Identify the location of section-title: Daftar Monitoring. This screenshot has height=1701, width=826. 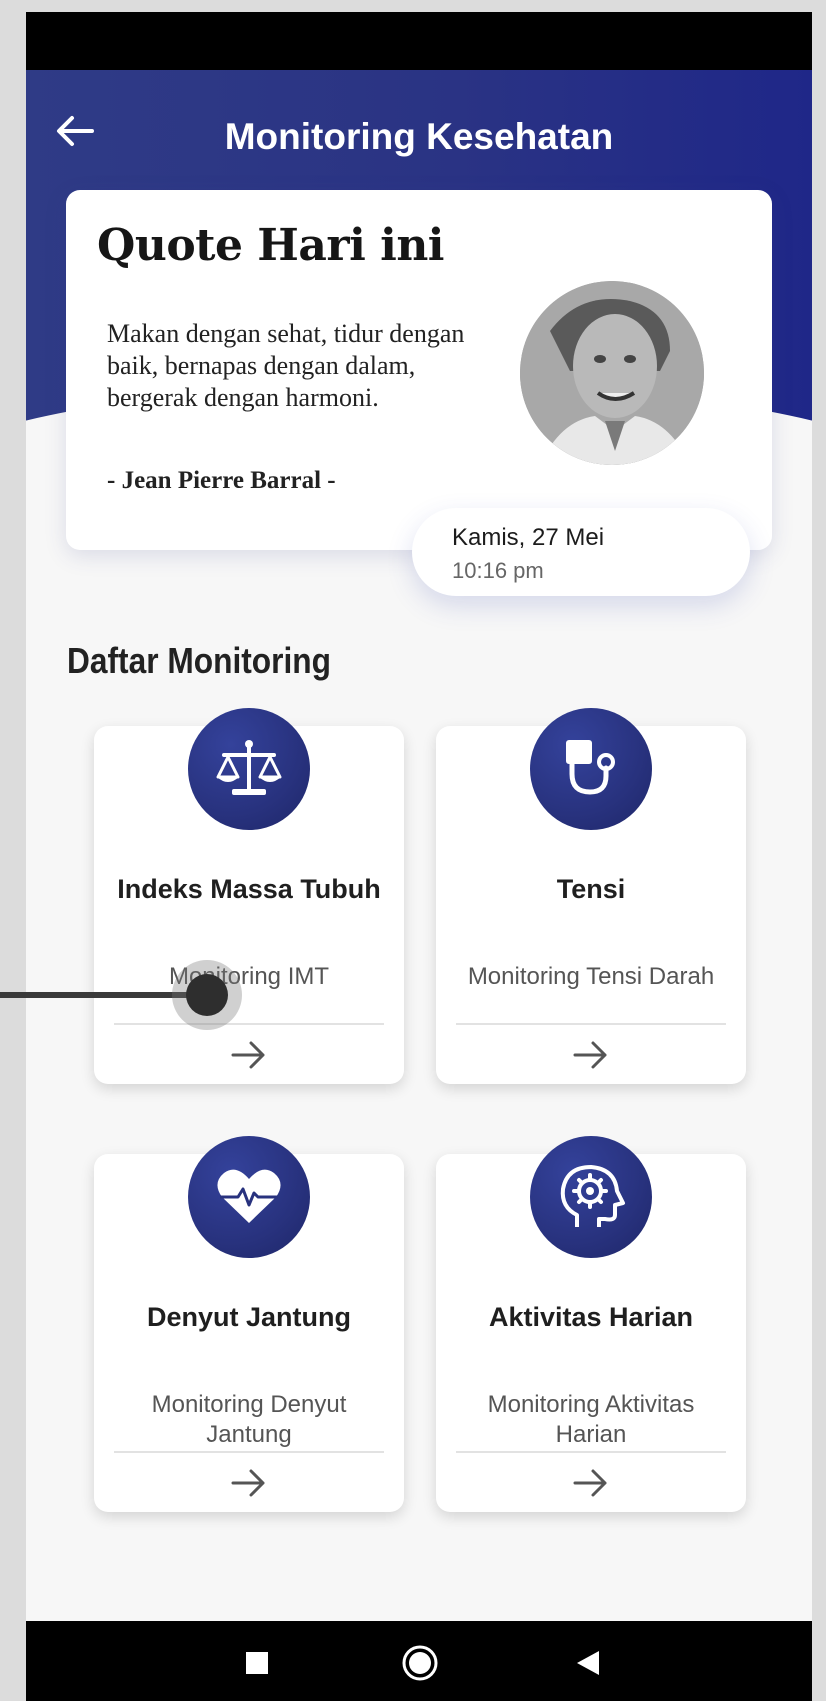
(199, 660).